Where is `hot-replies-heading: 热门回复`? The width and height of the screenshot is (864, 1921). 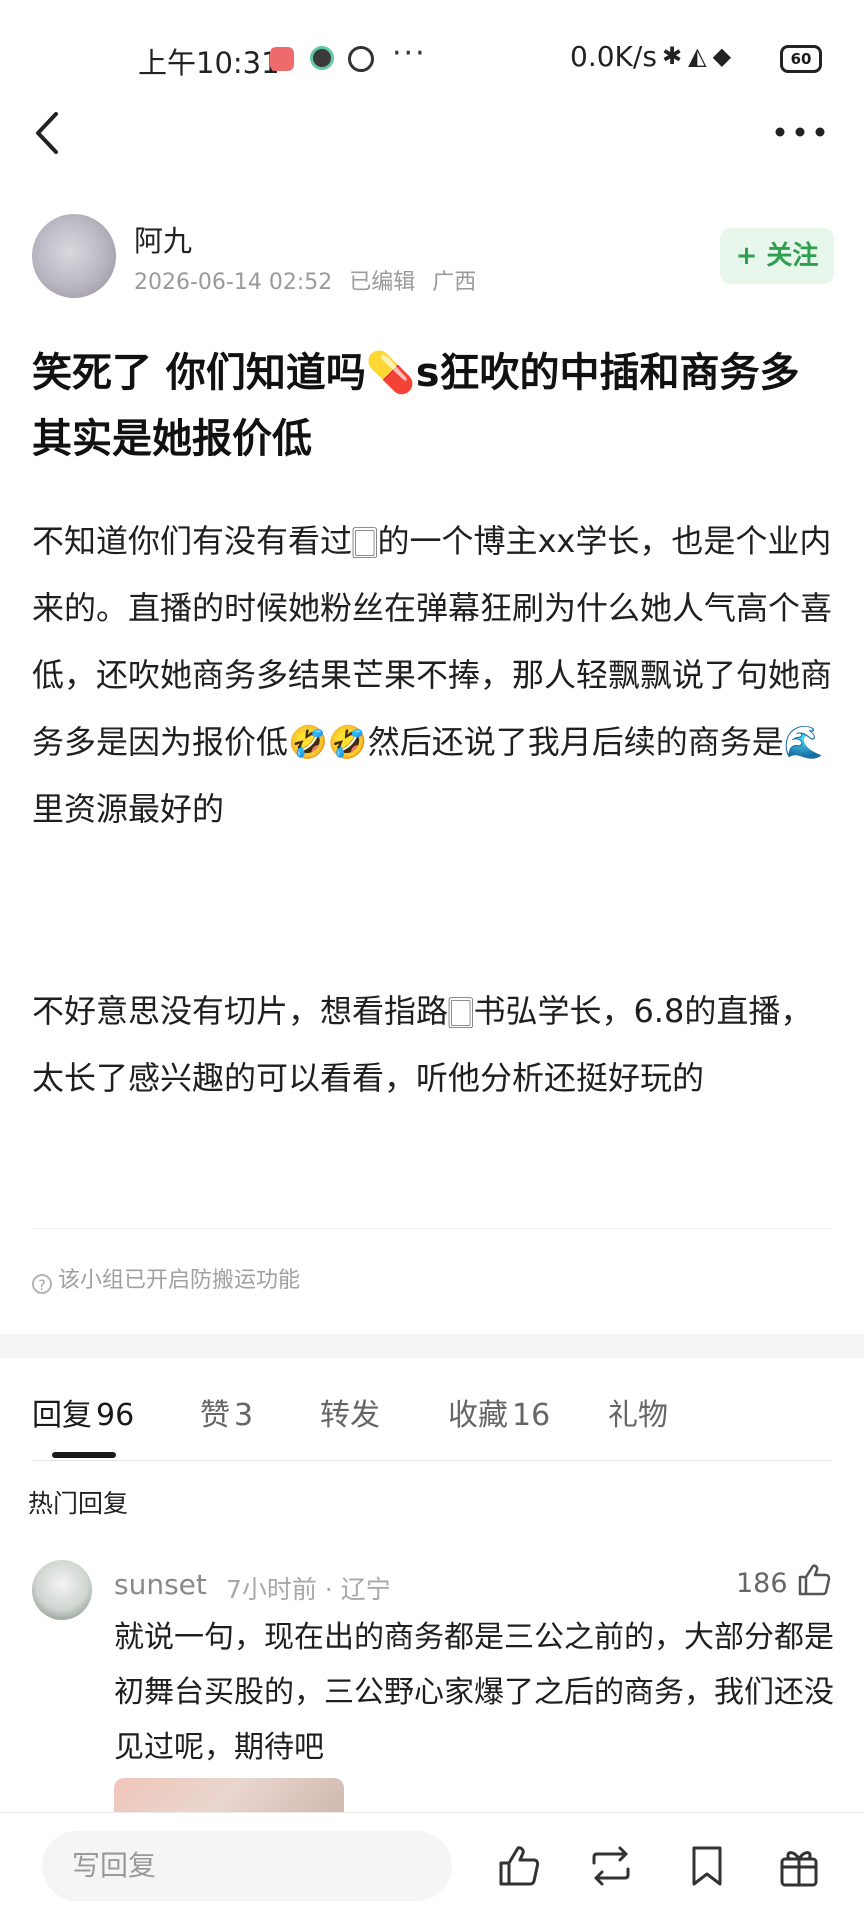
hot-replies-heading: 热门回复 is located at coordinates (78, 1503).